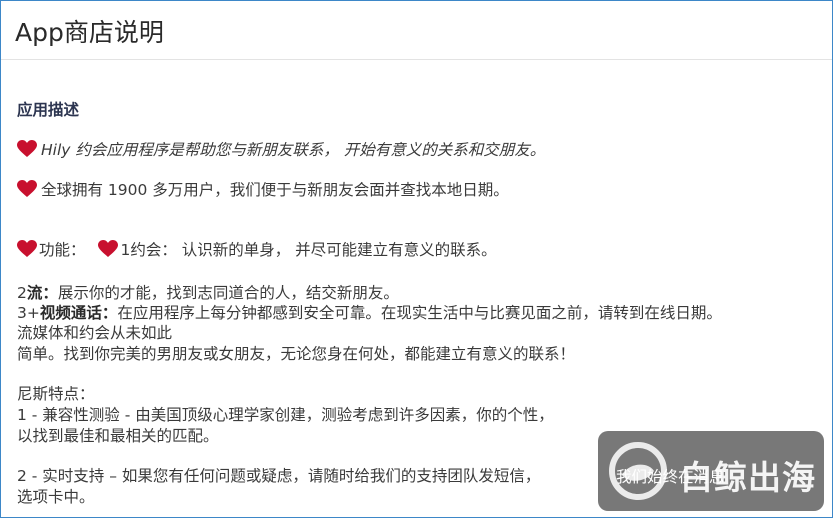 The width and height of the screenshot is (833, 518). What do you see at coordinates (78, 313) in the screenshot?
I see `feature-3-title: 视频通话：` at bounding box center [78, 313].